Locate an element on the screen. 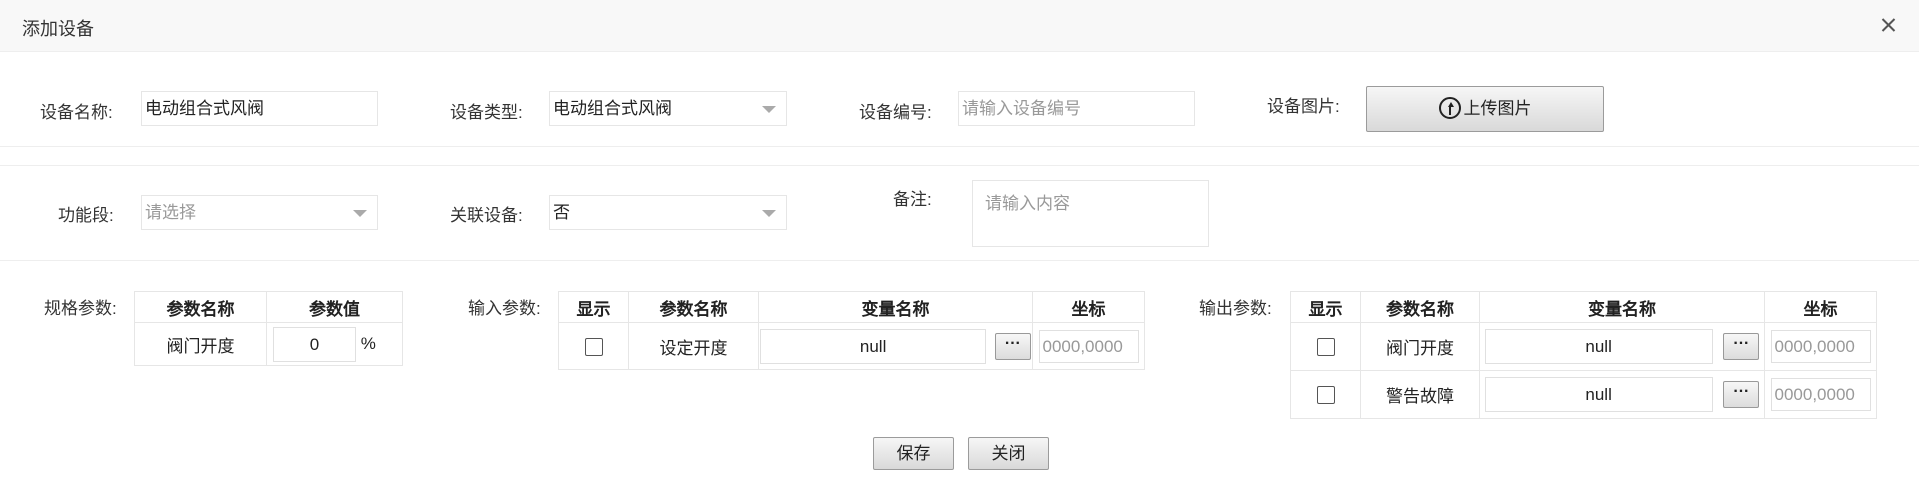 The image size is (1919, 487). device-code-label: 设备编号: is located at coordinates (895, 112).